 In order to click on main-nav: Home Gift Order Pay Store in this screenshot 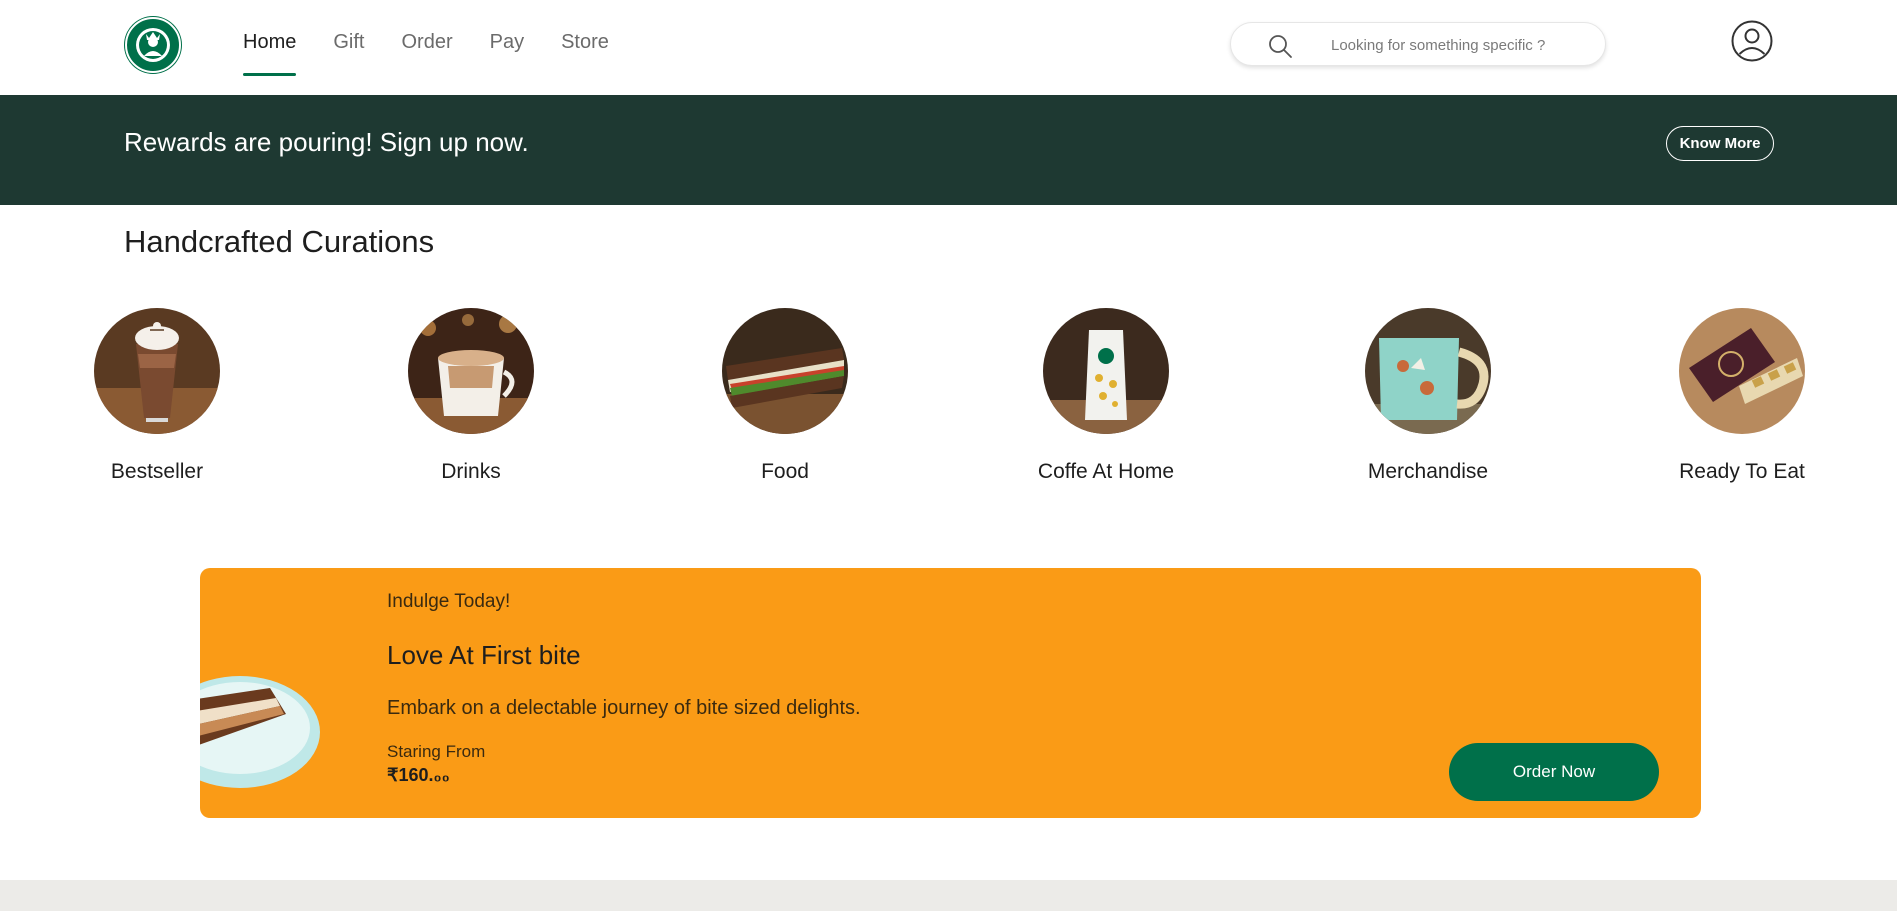, I will do `click(444, 47)`.